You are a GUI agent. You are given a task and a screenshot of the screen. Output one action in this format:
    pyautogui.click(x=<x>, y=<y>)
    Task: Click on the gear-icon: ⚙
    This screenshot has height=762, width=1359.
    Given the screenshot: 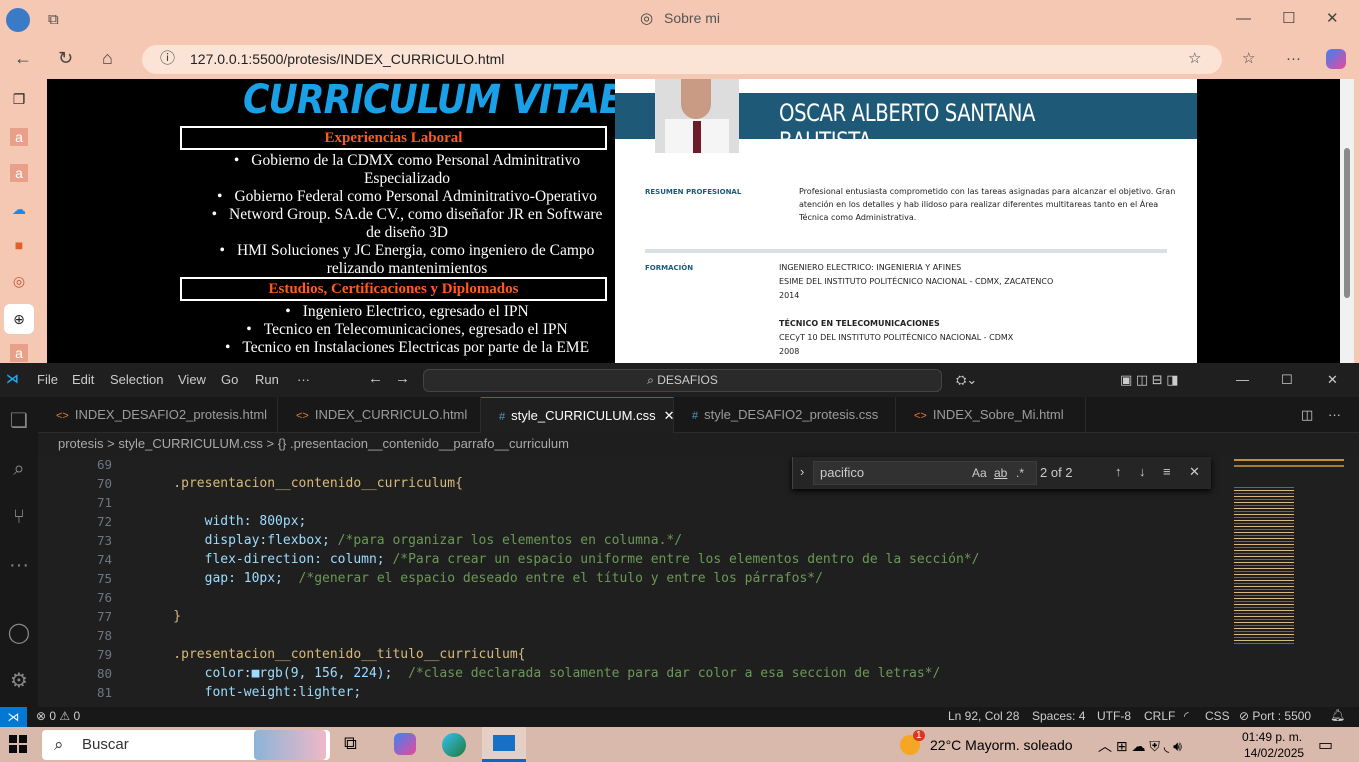 What is the action you would take?
    pyautogui.click(x=19, y=681)
    